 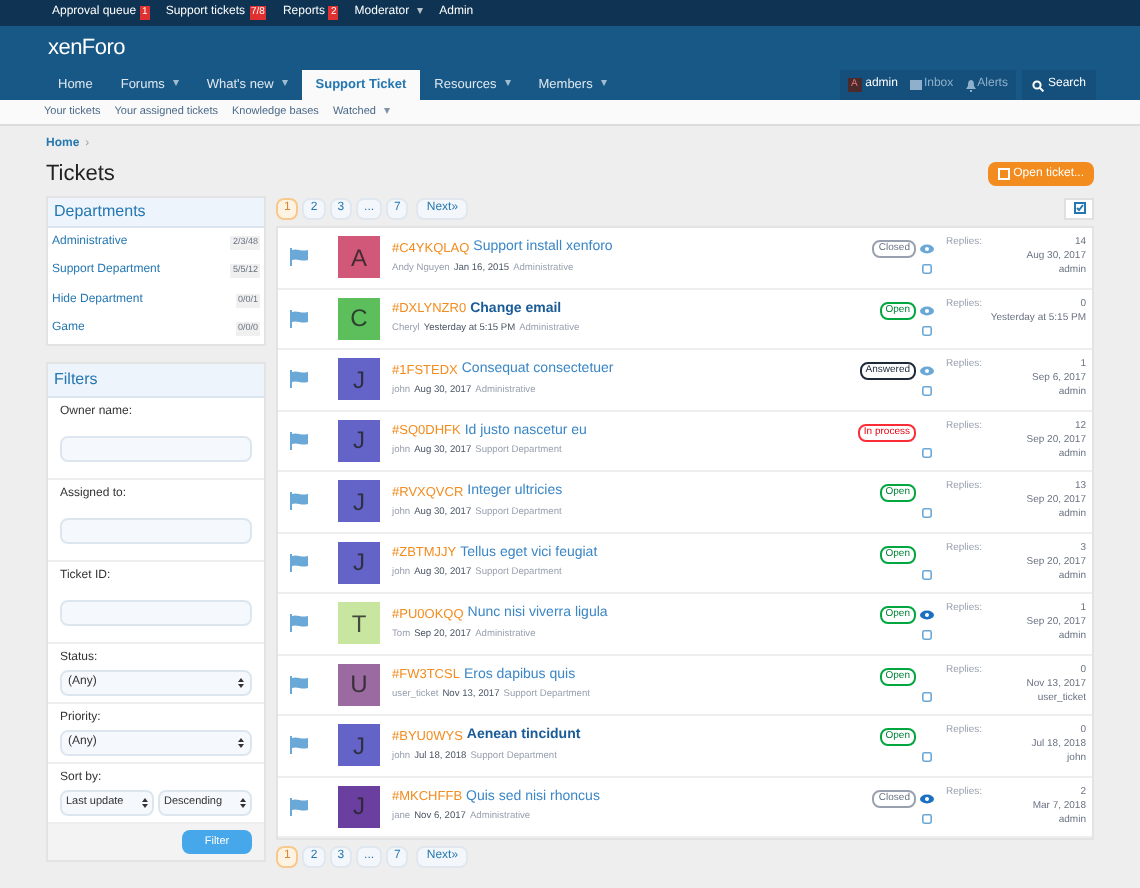 I want to click on user-avatar: T, so click(x=359, y=623).